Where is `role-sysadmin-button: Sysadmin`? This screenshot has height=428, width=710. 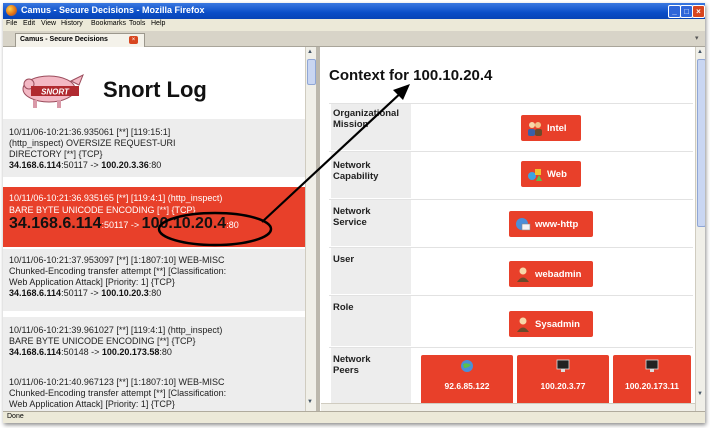 role-sysadmin-button: Sysadmin is located at coordinates (551, 324).